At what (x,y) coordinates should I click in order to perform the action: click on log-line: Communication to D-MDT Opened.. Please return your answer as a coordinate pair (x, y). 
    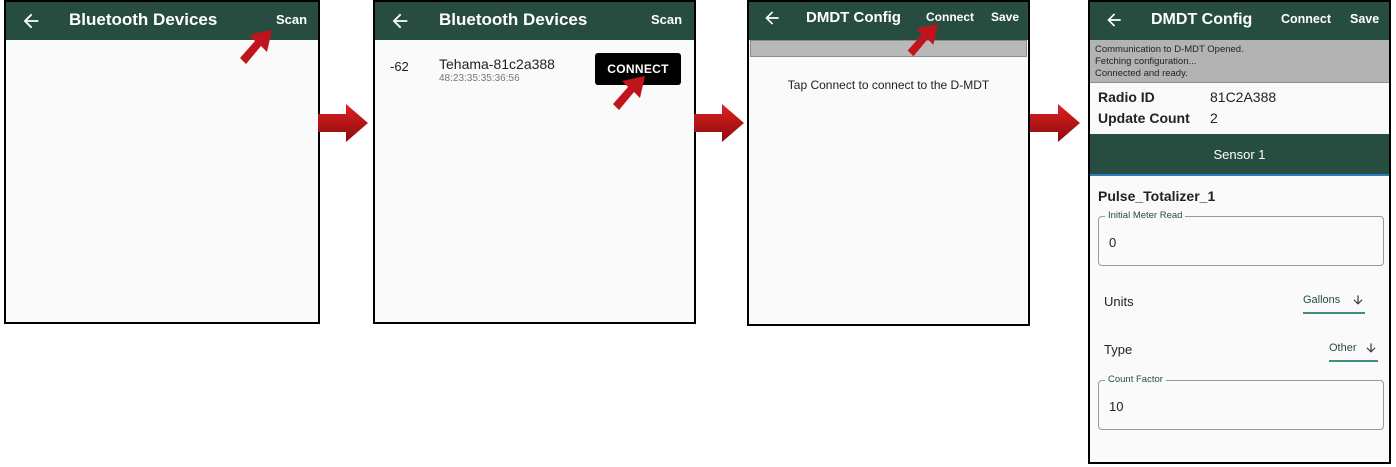
    Looking at the image, I should click on (1169, 49).